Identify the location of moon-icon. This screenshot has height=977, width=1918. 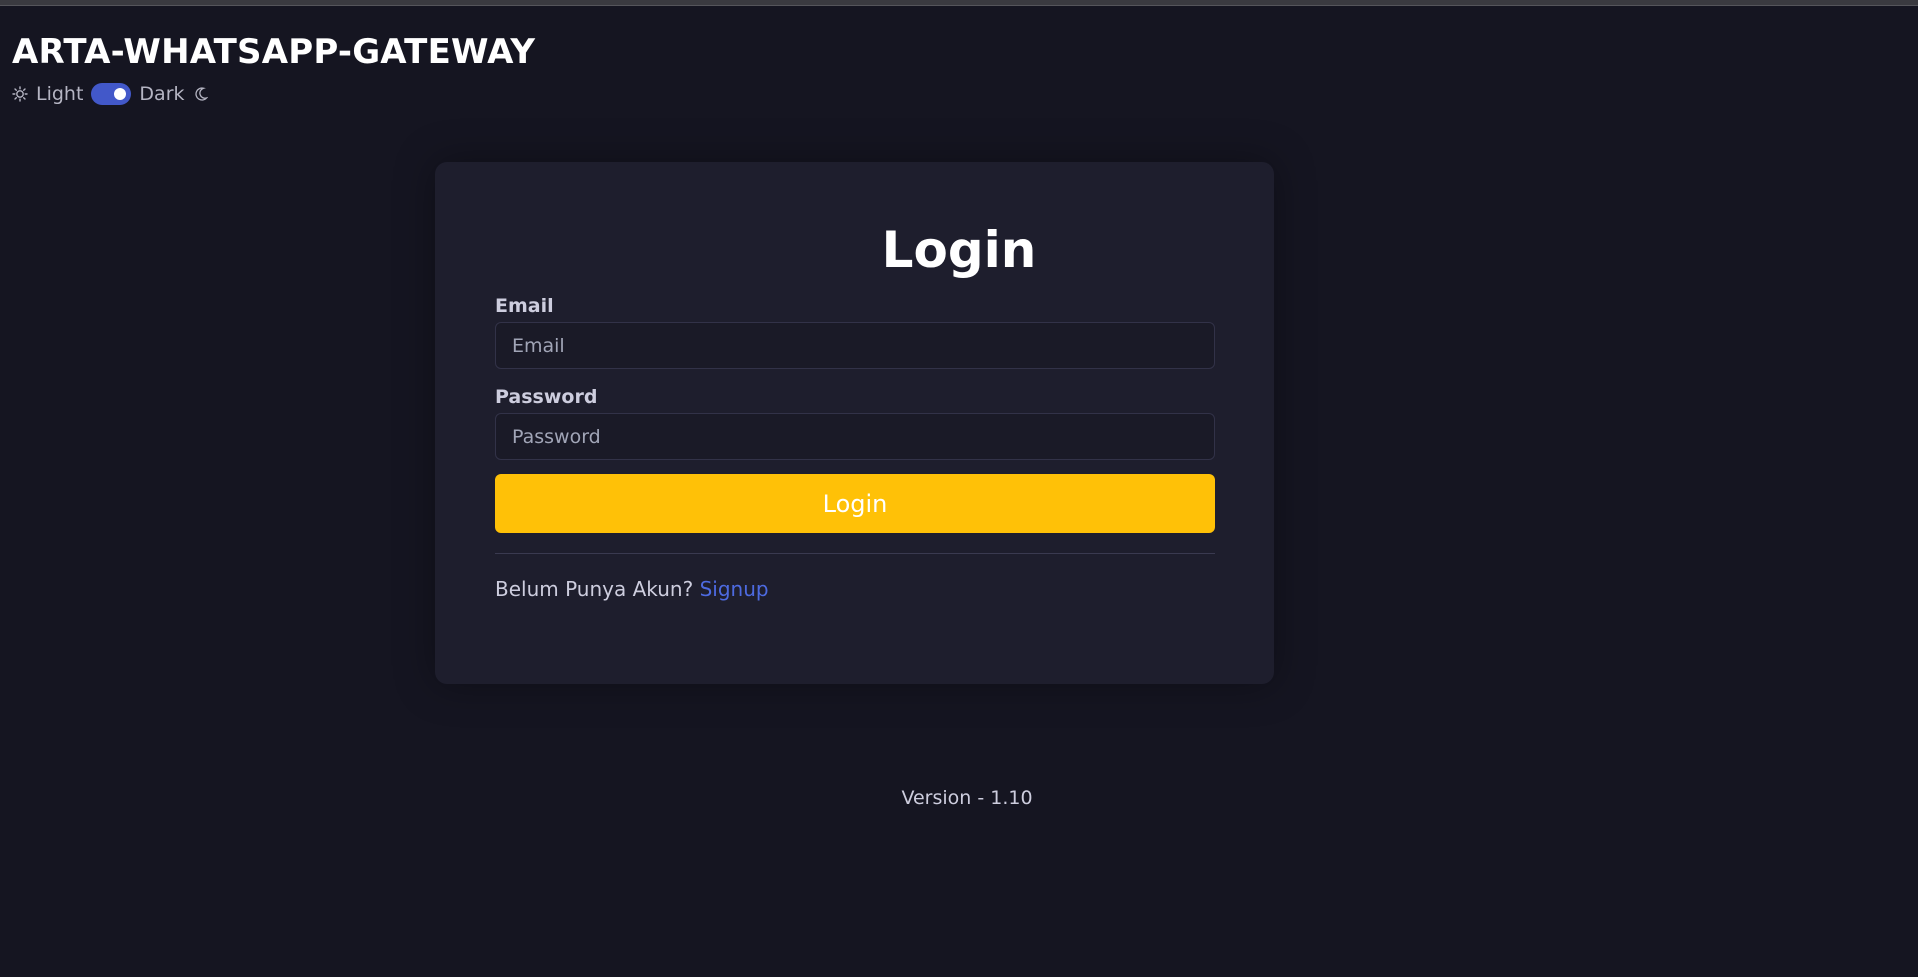
(201, 94).